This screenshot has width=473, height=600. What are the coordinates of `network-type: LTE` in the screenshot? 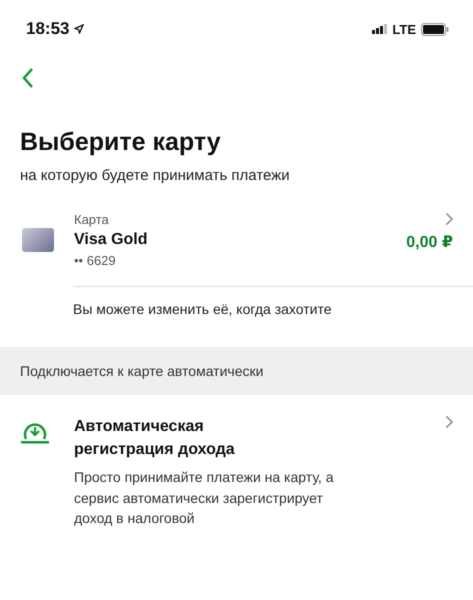 It's located at (404, 29).